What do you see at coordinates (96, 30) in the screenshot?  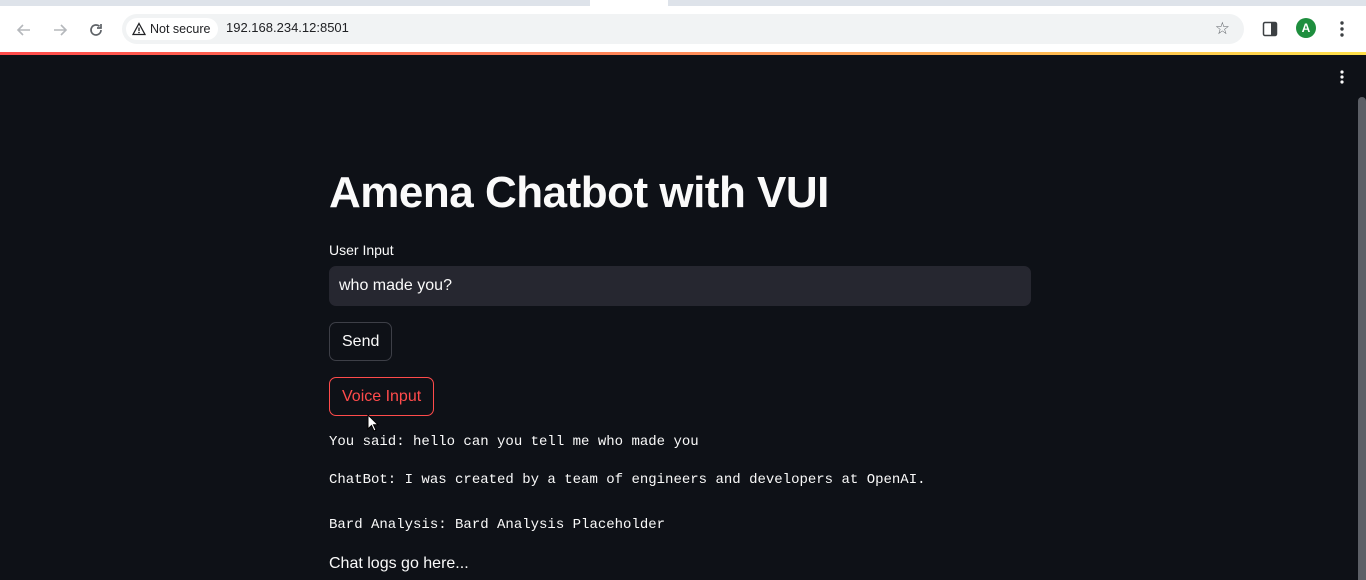 I see `reload-icon` at bounding box center [96, 30].